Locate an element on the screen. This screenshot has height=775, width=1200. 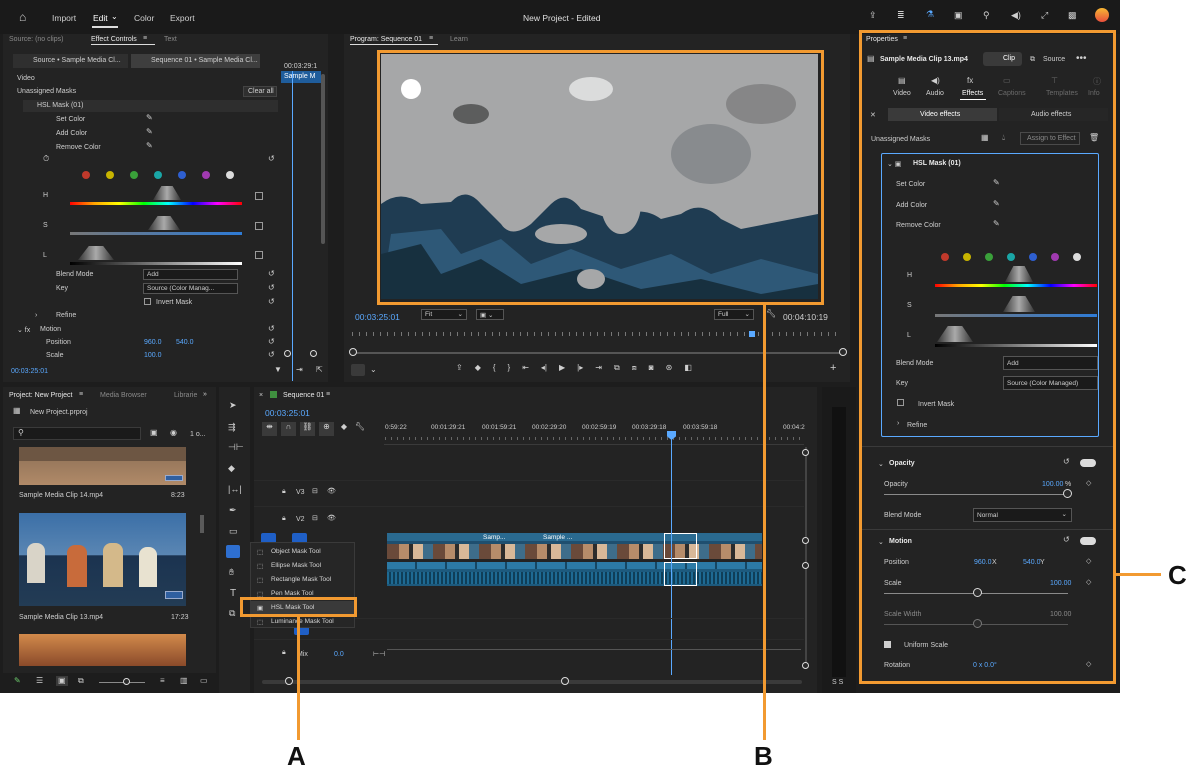
reset-motion-icon: ↺ is located at coordinates (271, 329).